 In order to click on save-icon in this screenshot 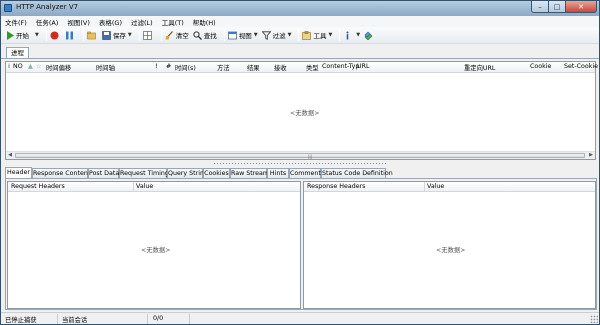, I will do `click(106, 35)`.